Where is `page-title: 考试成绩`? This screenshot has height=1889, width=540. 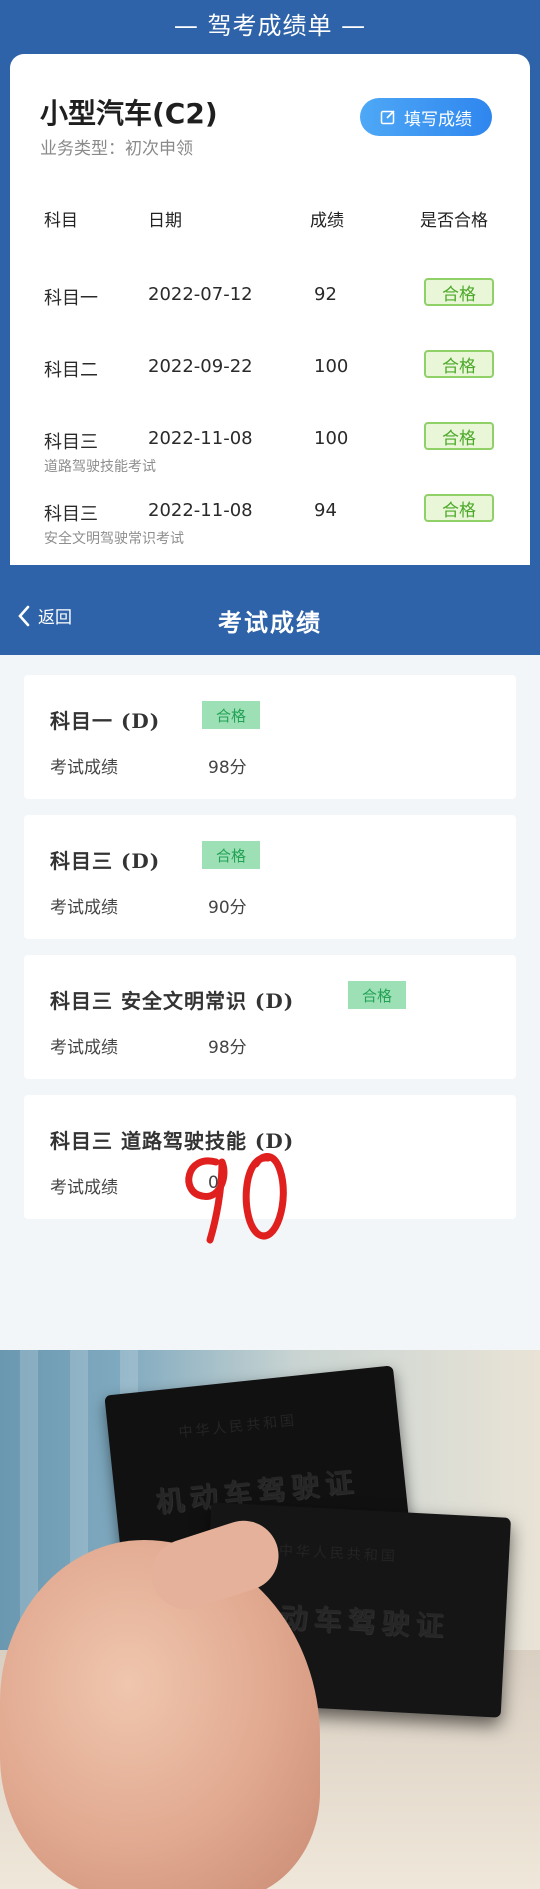
page-title: 考试成绩 is located at coordinates (270, 622).